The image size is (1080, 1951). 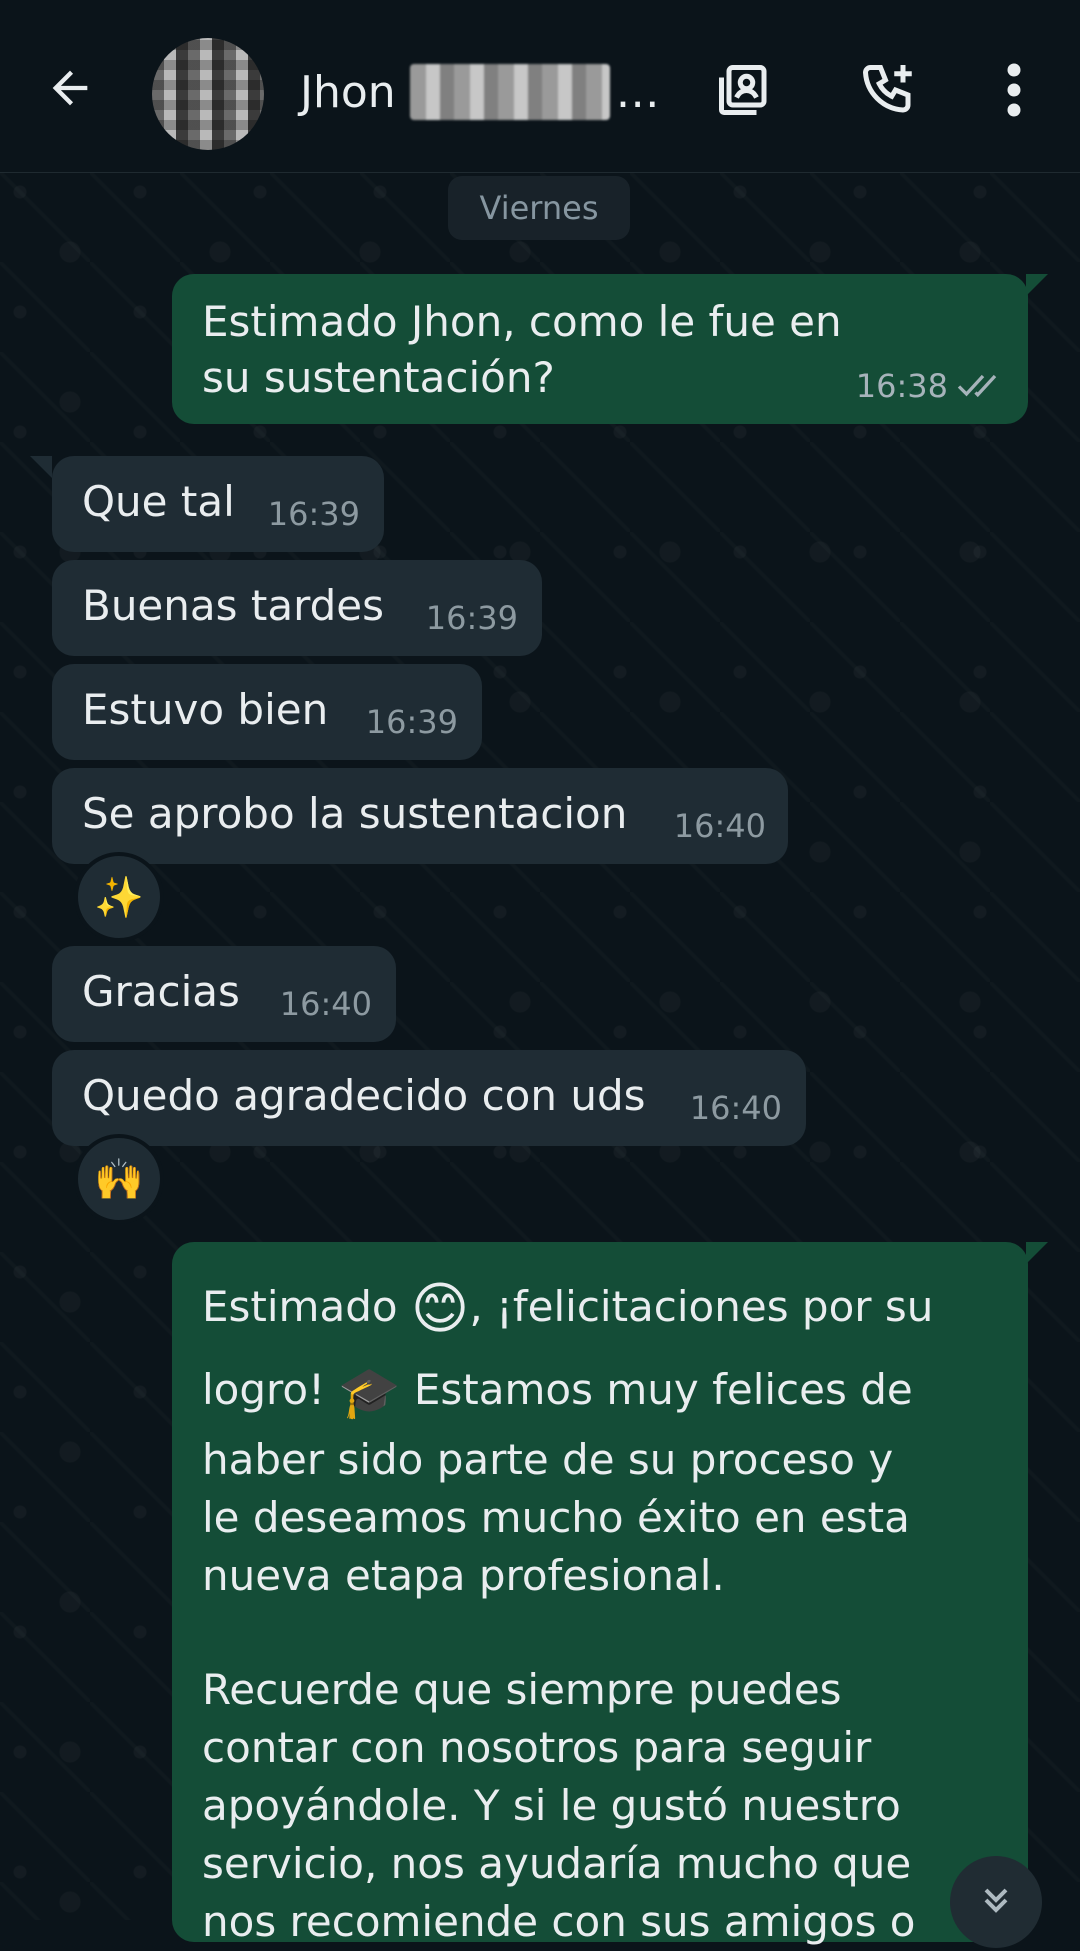 I want to click on incoming-message: Estuvo bien 16:39, so click(x=267, y=712).